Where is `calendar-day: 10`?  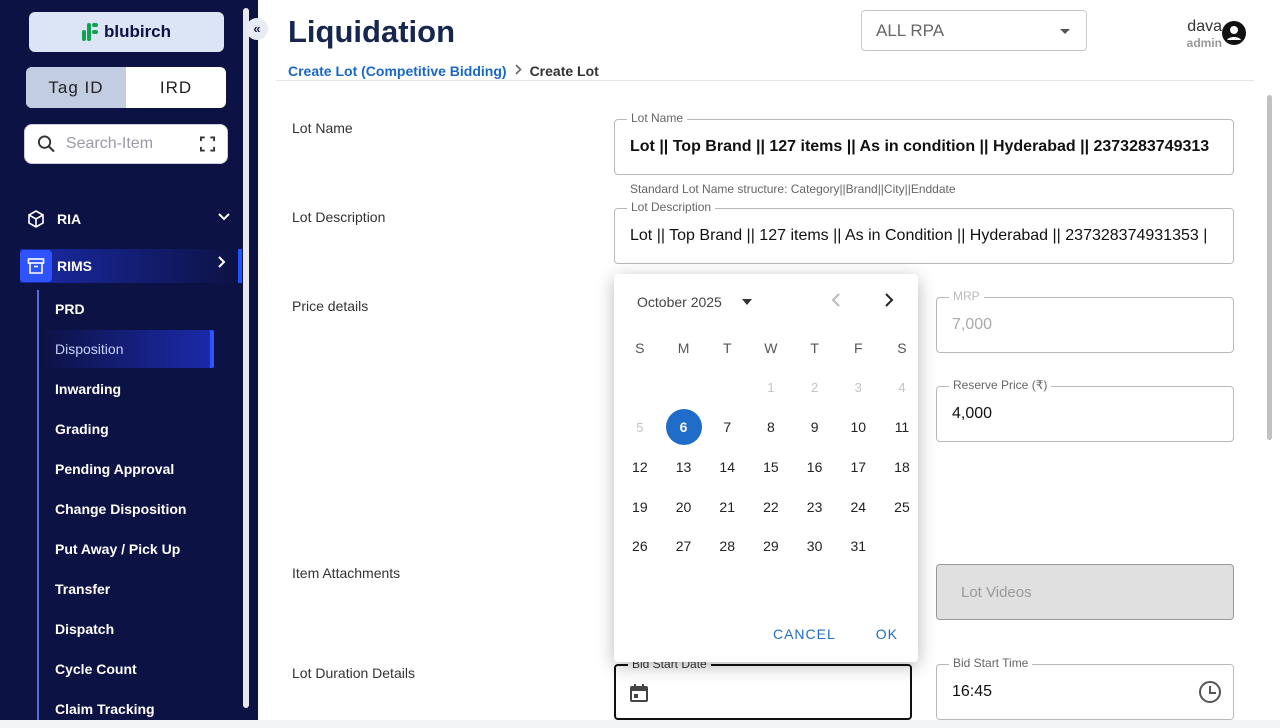 calendar-day: 10 is located at coordinates (858, 427).